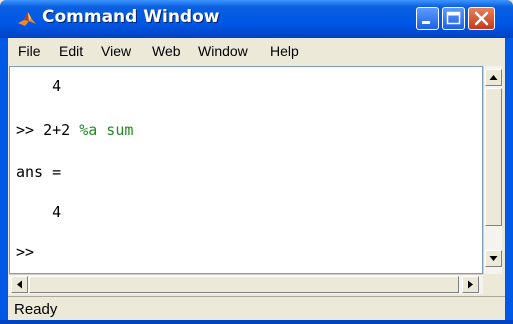 This screenshot has height=324, width=513. Describe the element at coordinates (256, 19) in the screenshot. I see `title-bar: Command Window` at that location.